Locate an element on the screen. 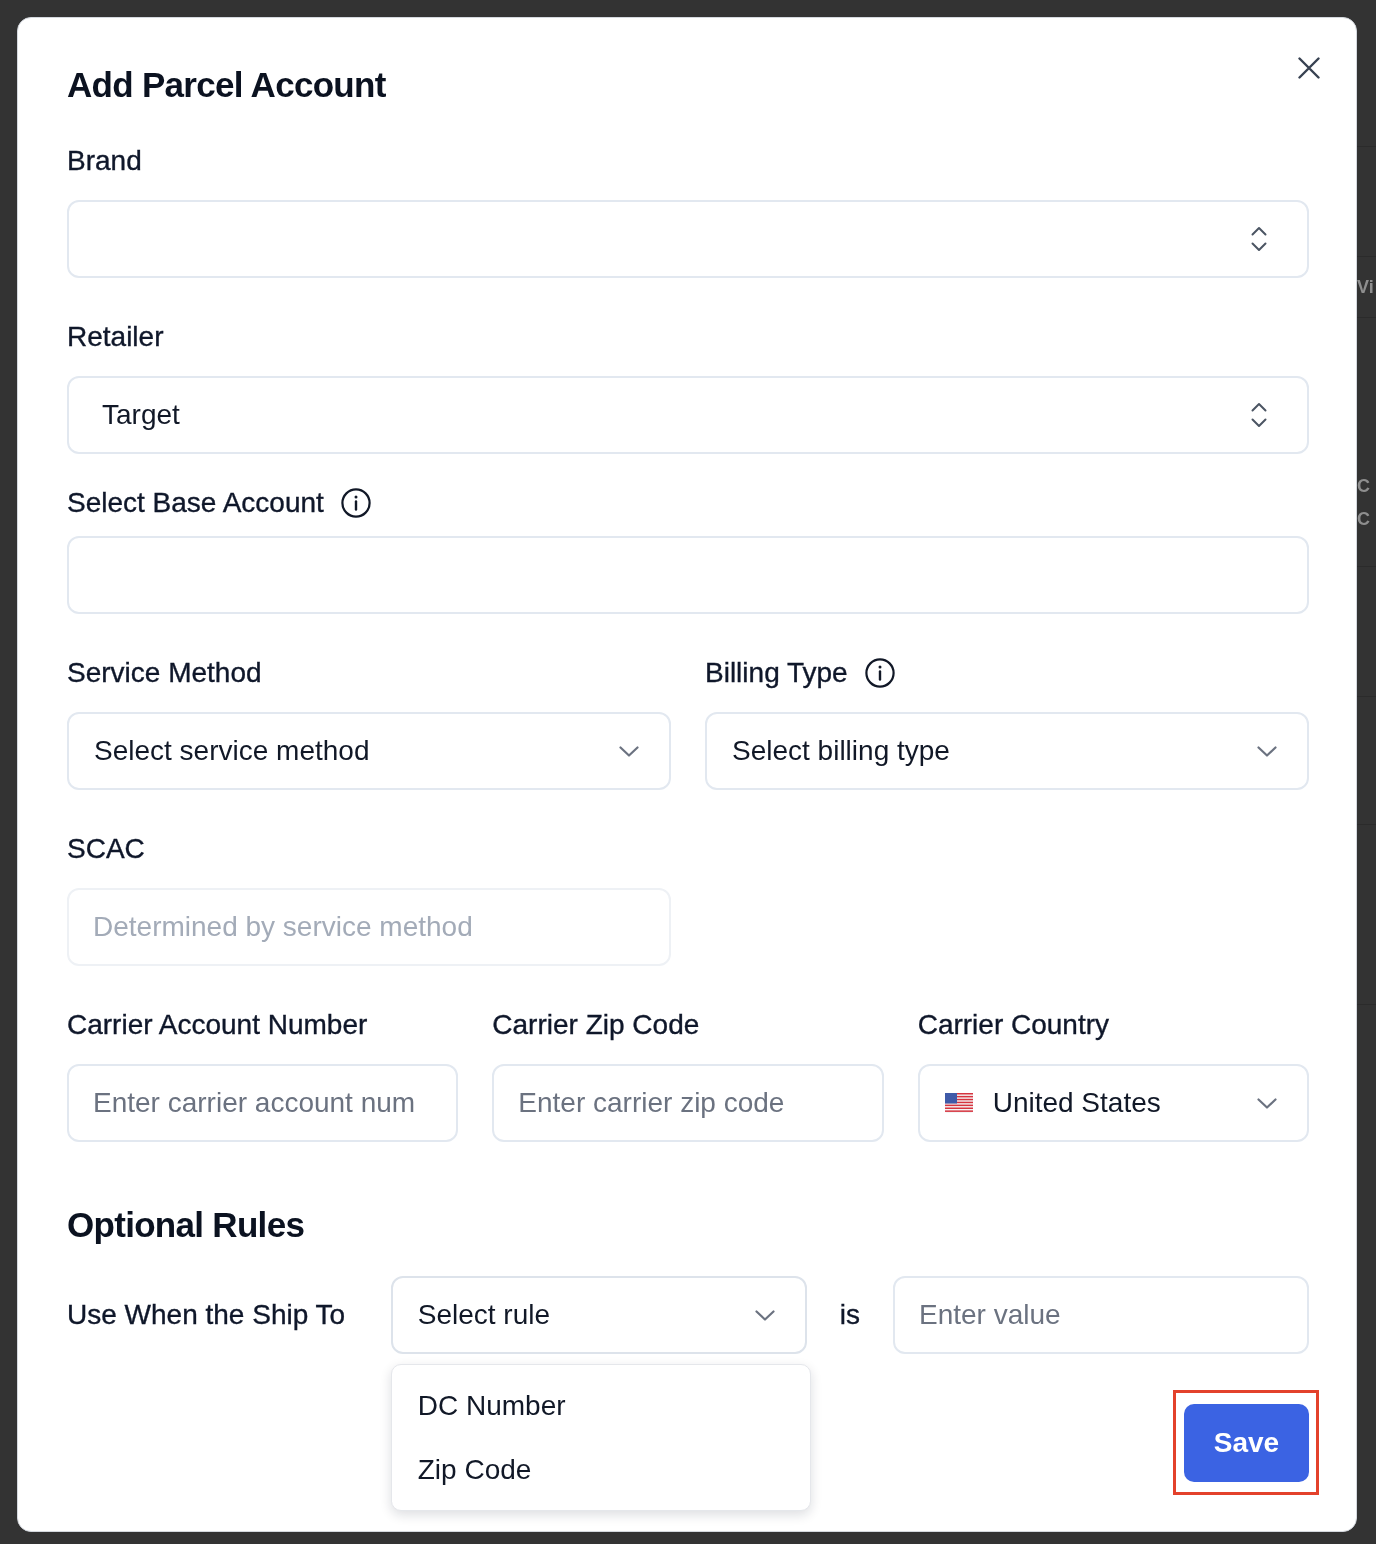 The height and width of the screenshot is (1544, 1376). field-label: Service Method is located at coordinates (164, 673).